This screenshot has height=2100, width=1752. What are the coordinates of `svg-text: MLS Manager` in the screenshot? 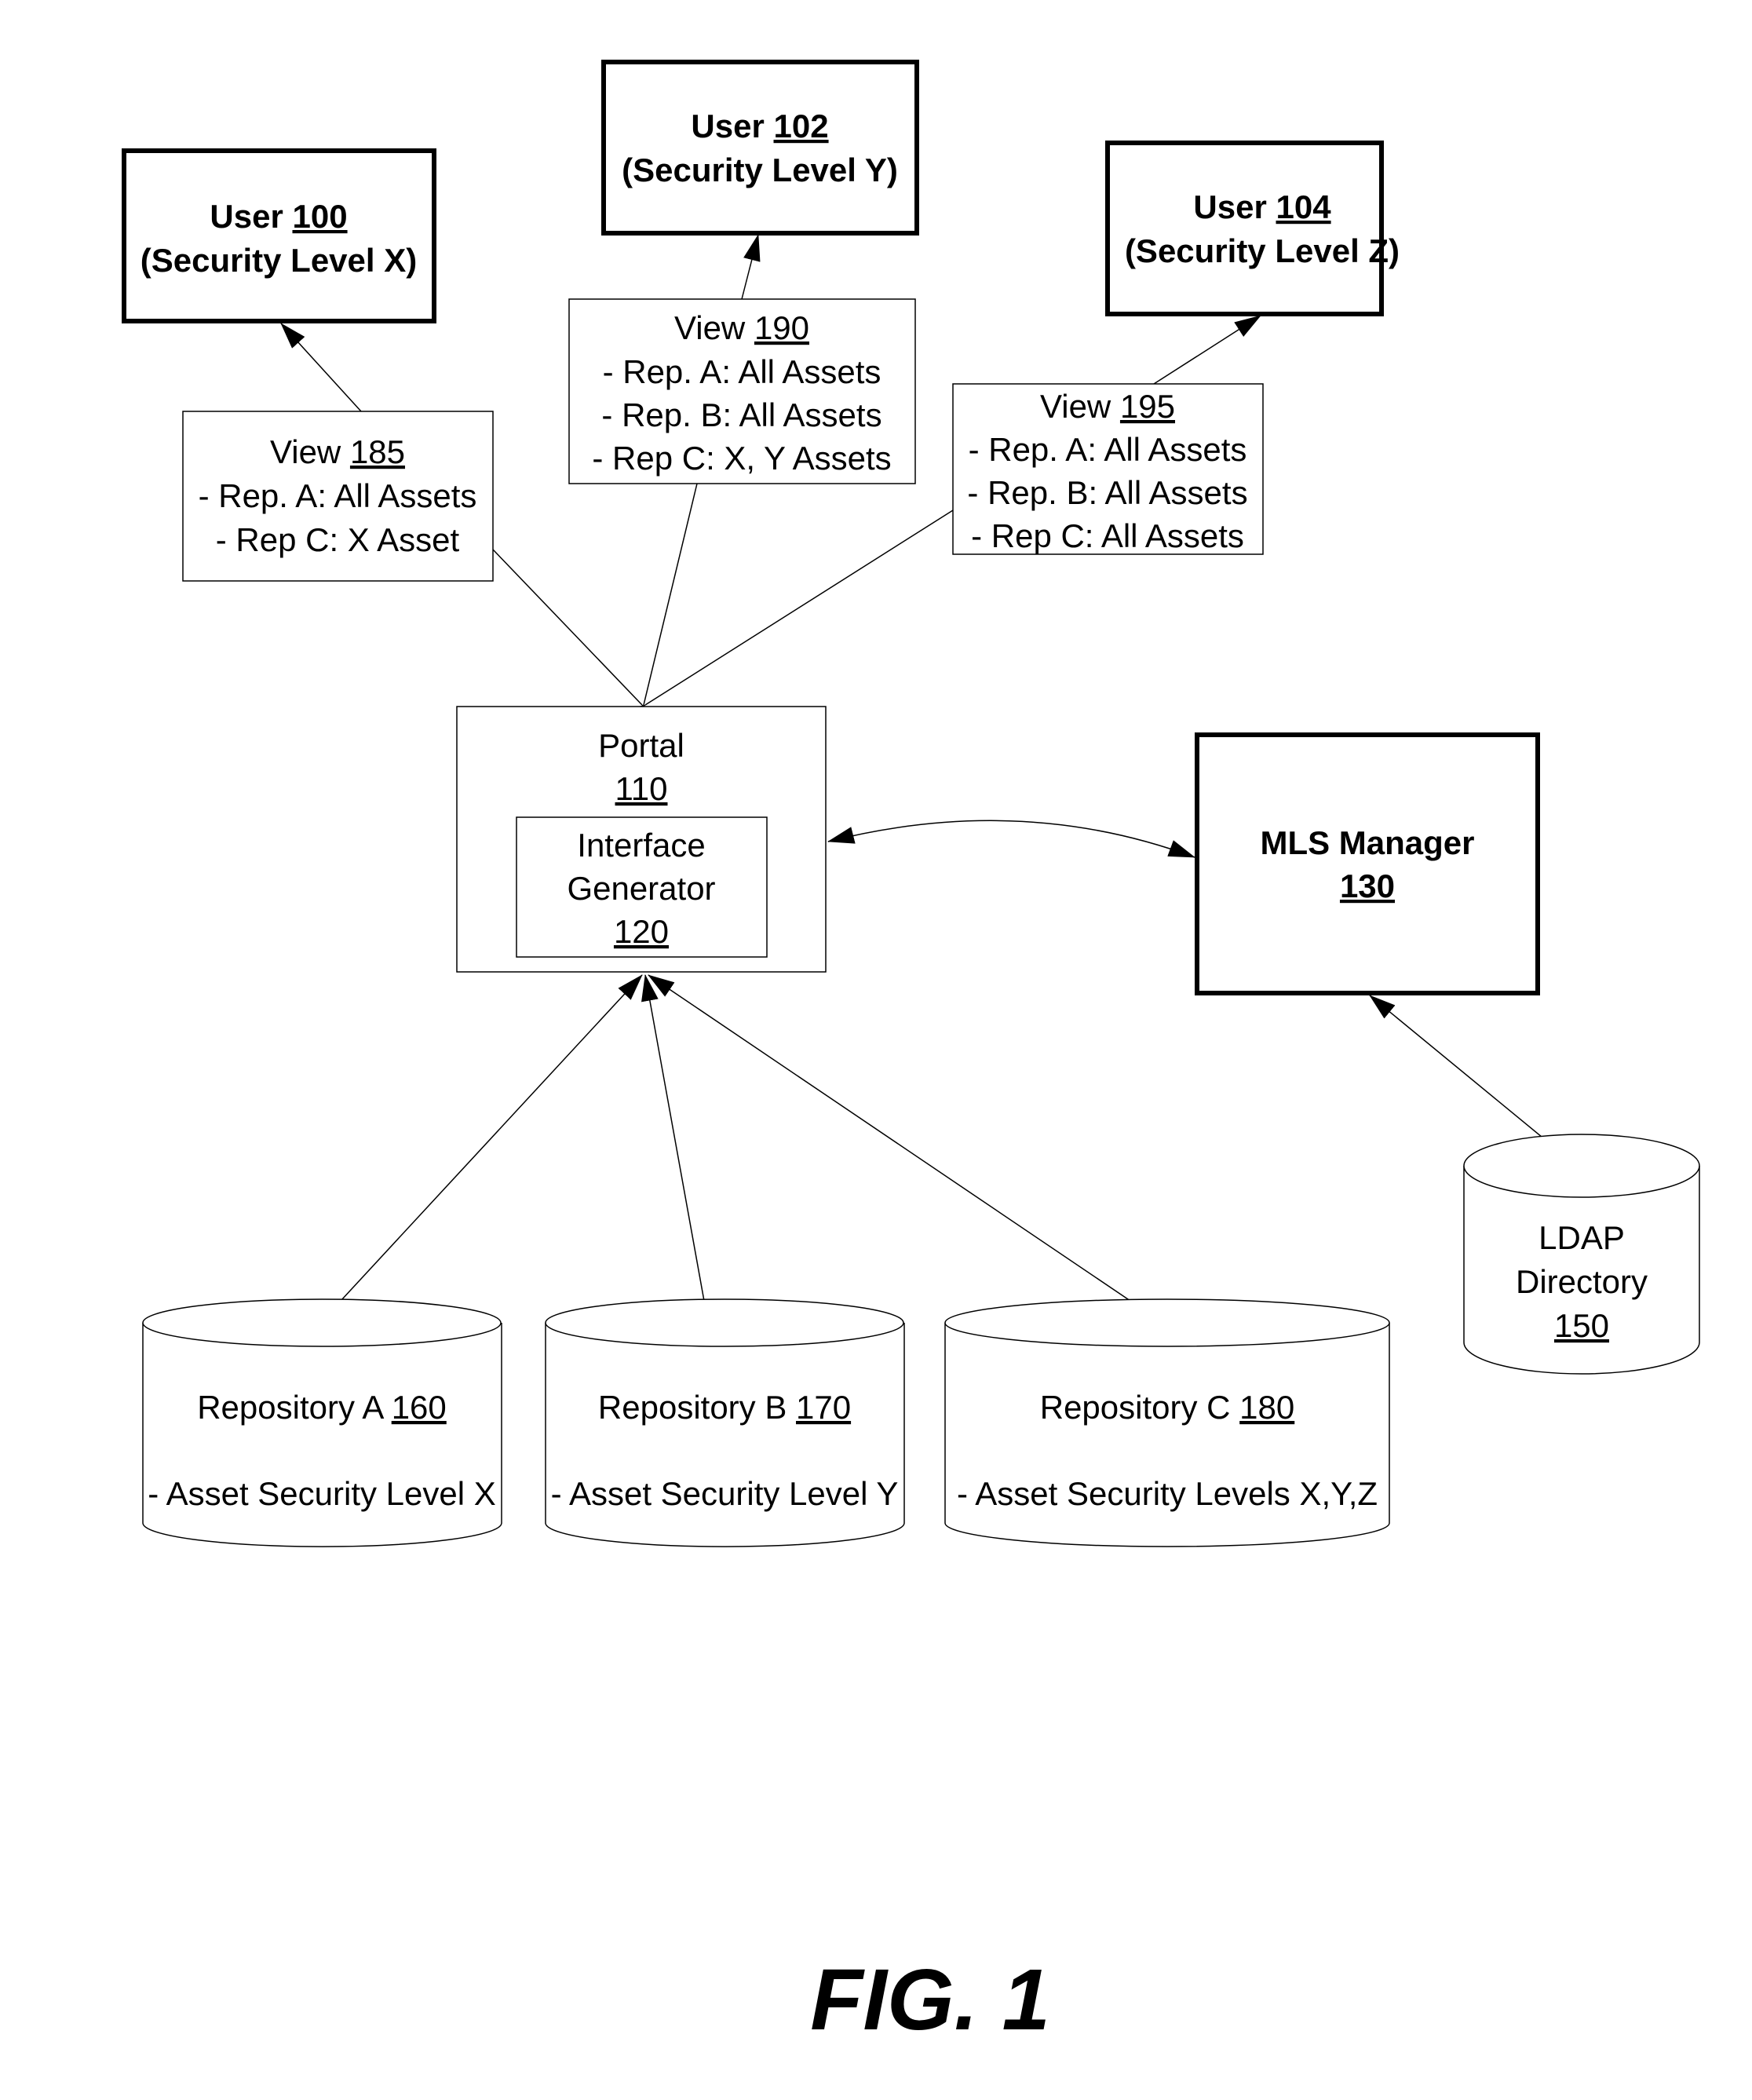 It's located at (1367, 842).